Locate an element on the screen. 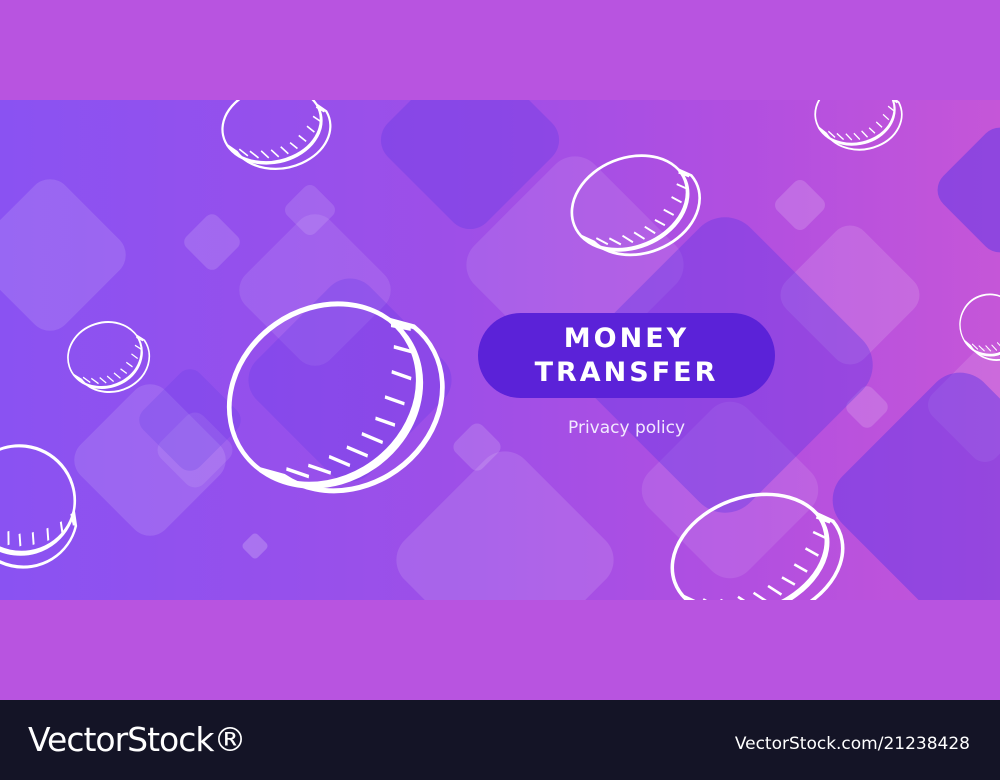 The height and width of the screenshot is (780, 1000). privacy-policy-link: Privacy policy is located at coordinates (626, 428).